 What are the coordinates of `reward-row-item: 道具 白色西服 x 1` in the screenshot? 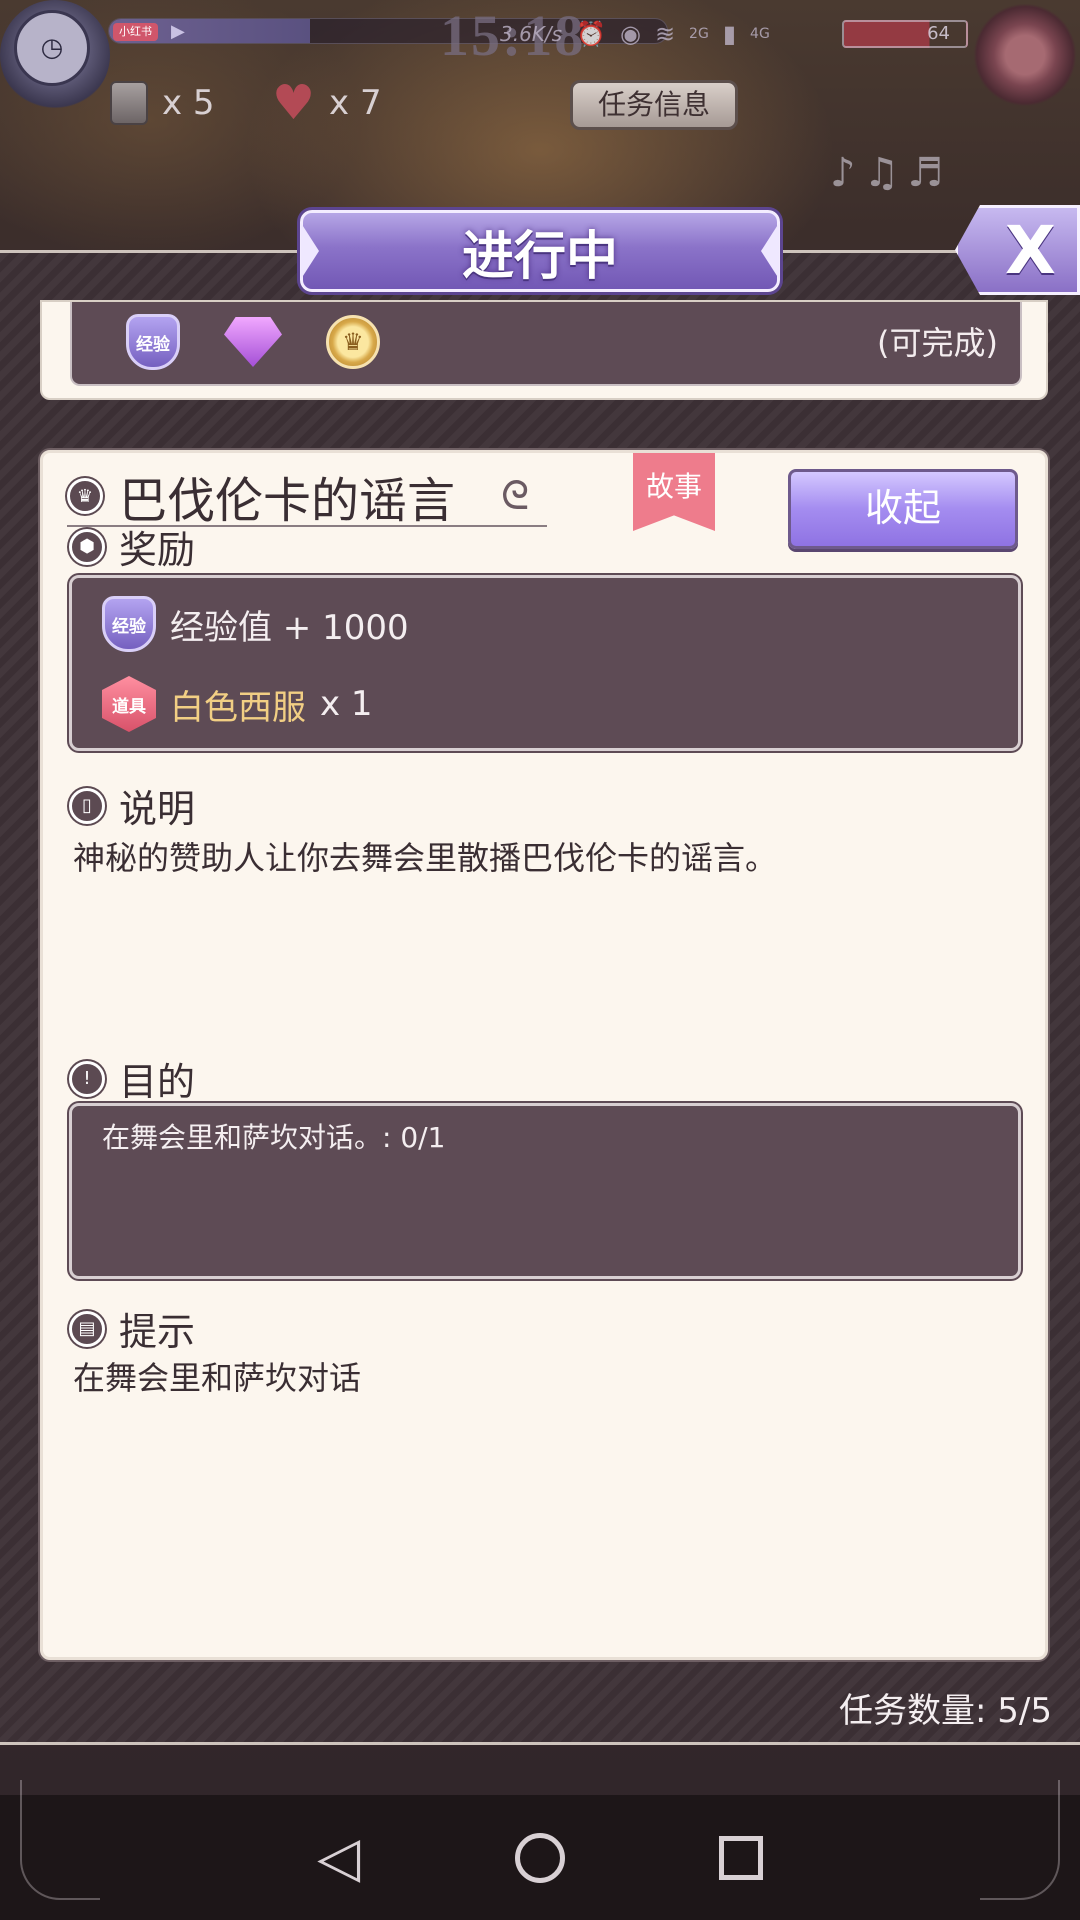 It's located at (237, 704).